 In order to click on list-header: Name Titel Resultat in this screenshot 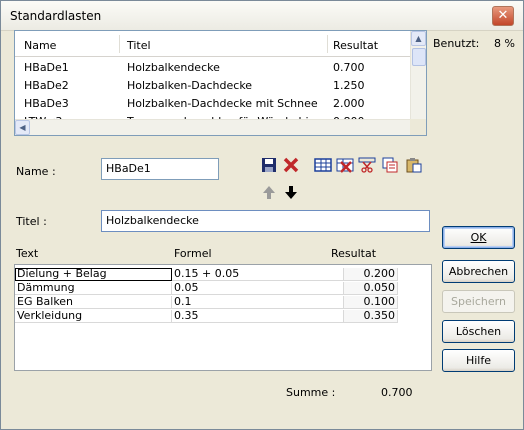, I will do `click(212, 44)`.